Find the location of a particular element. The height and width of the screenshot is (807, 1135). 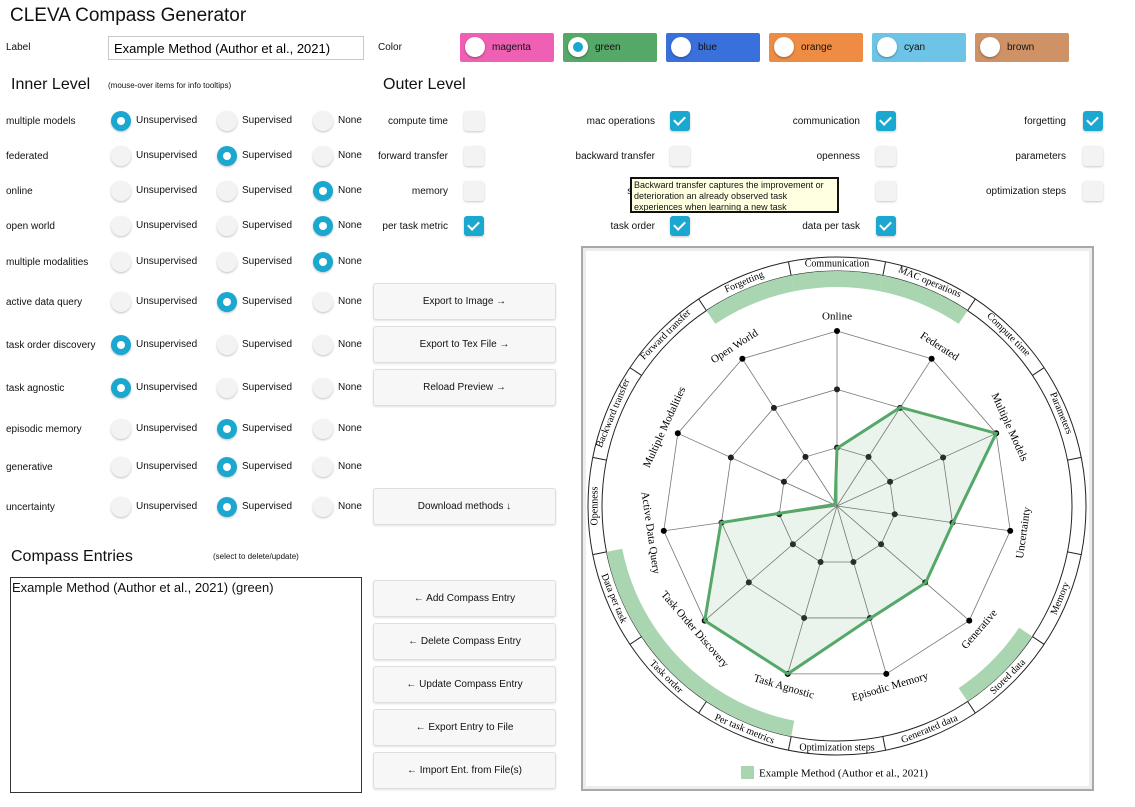

reload-preview-button: Reload Preview → is located at coordinates (464, 387).